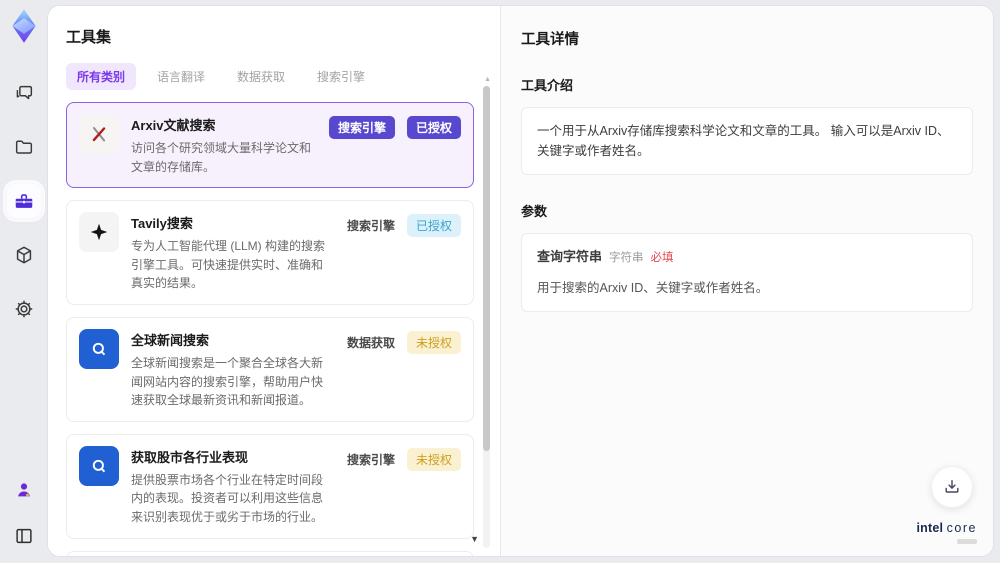 Image resolution: width=1000 pixels, height=563 pixels. I want to click on list-scrollbar-track, so click(486, 317).